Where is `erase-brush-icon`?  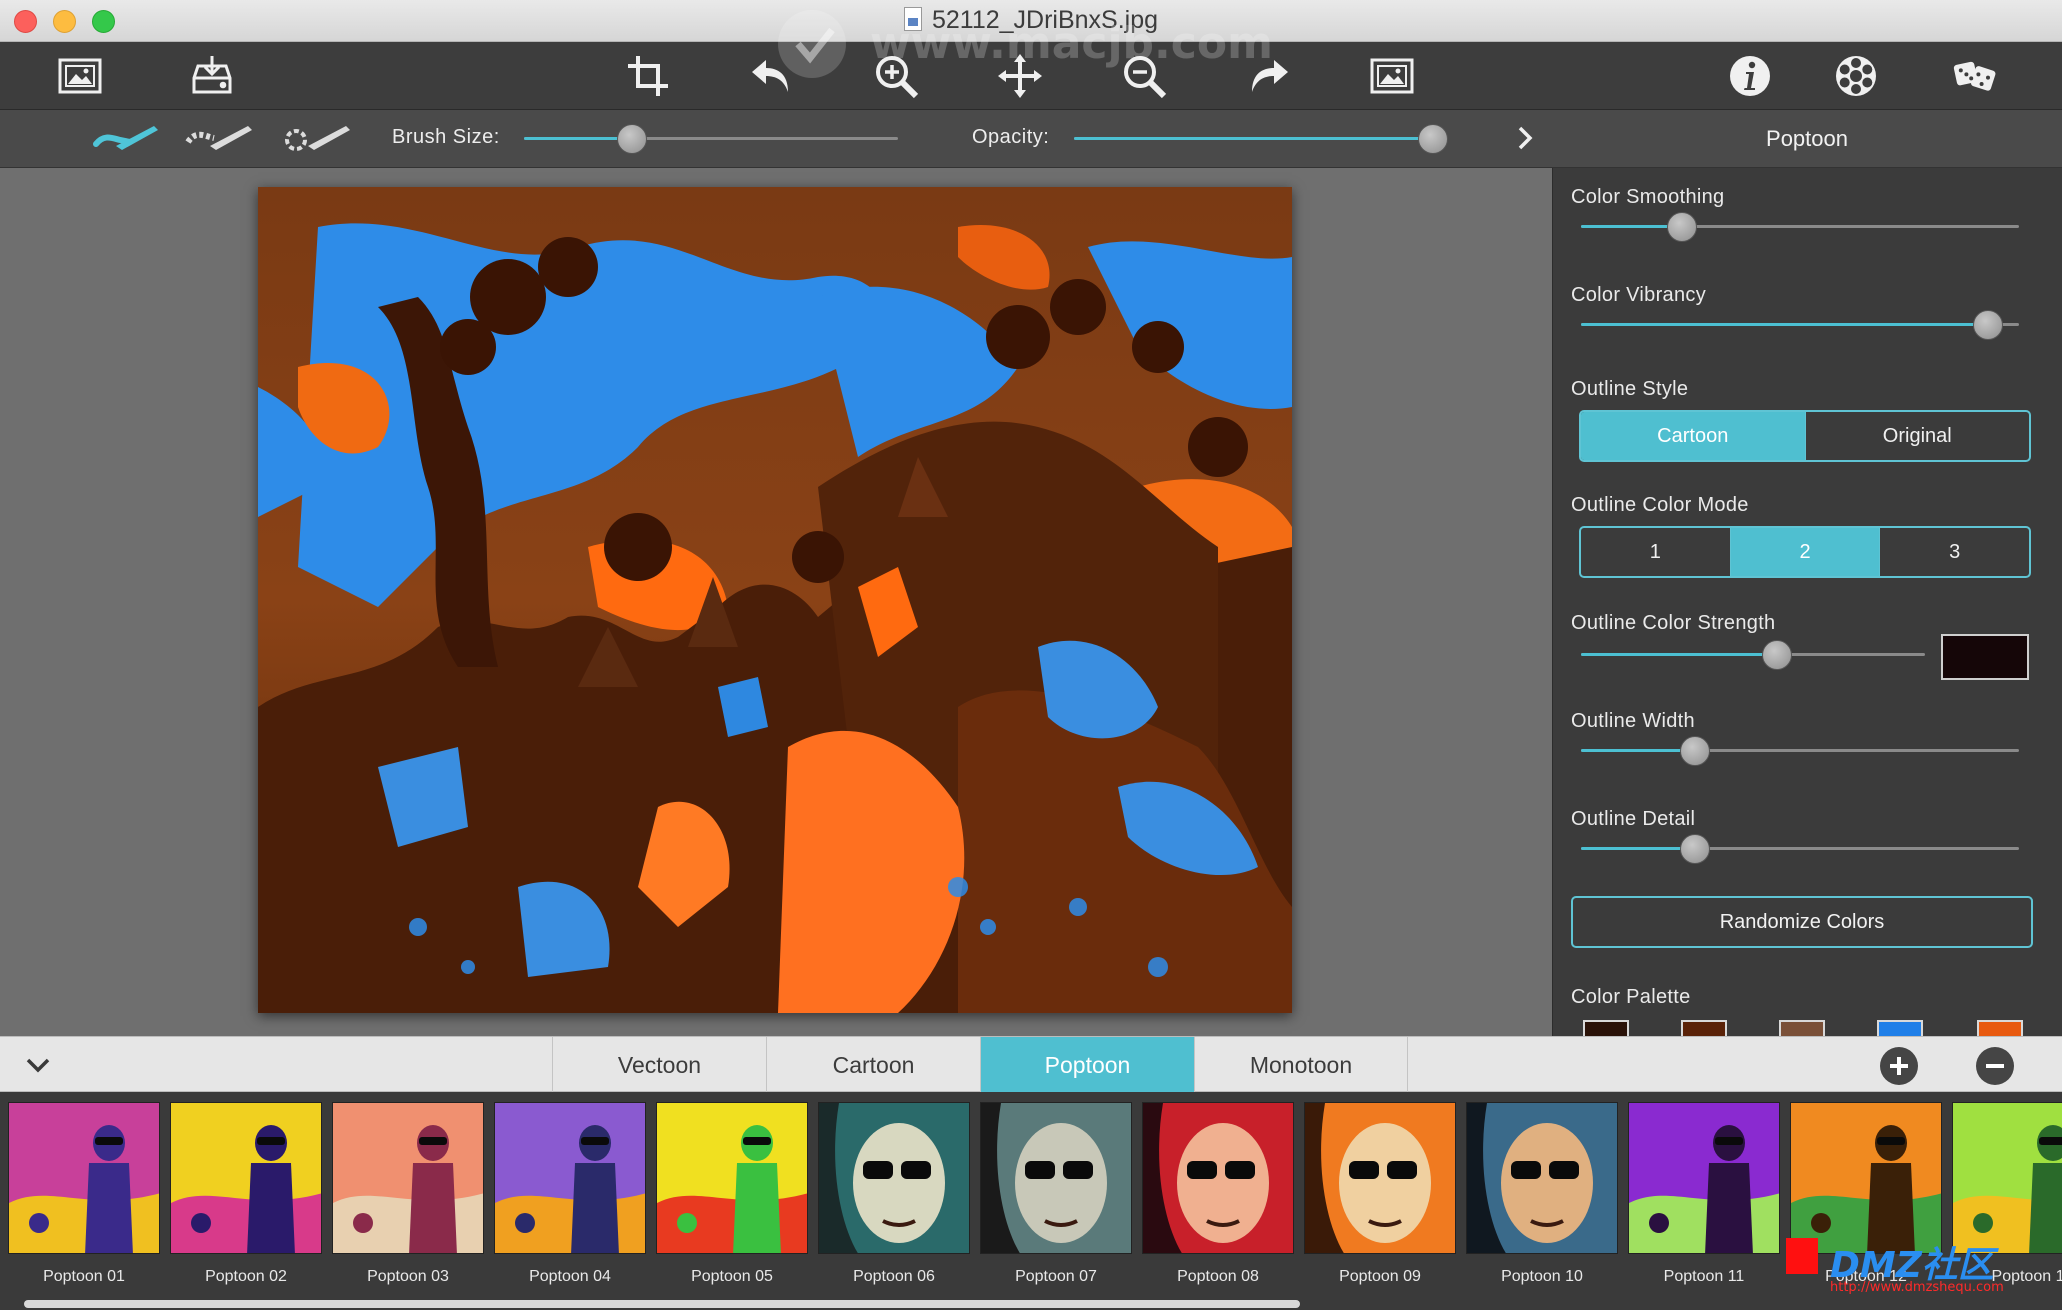
erase-brush-icon is located at coordinates (219, 138).